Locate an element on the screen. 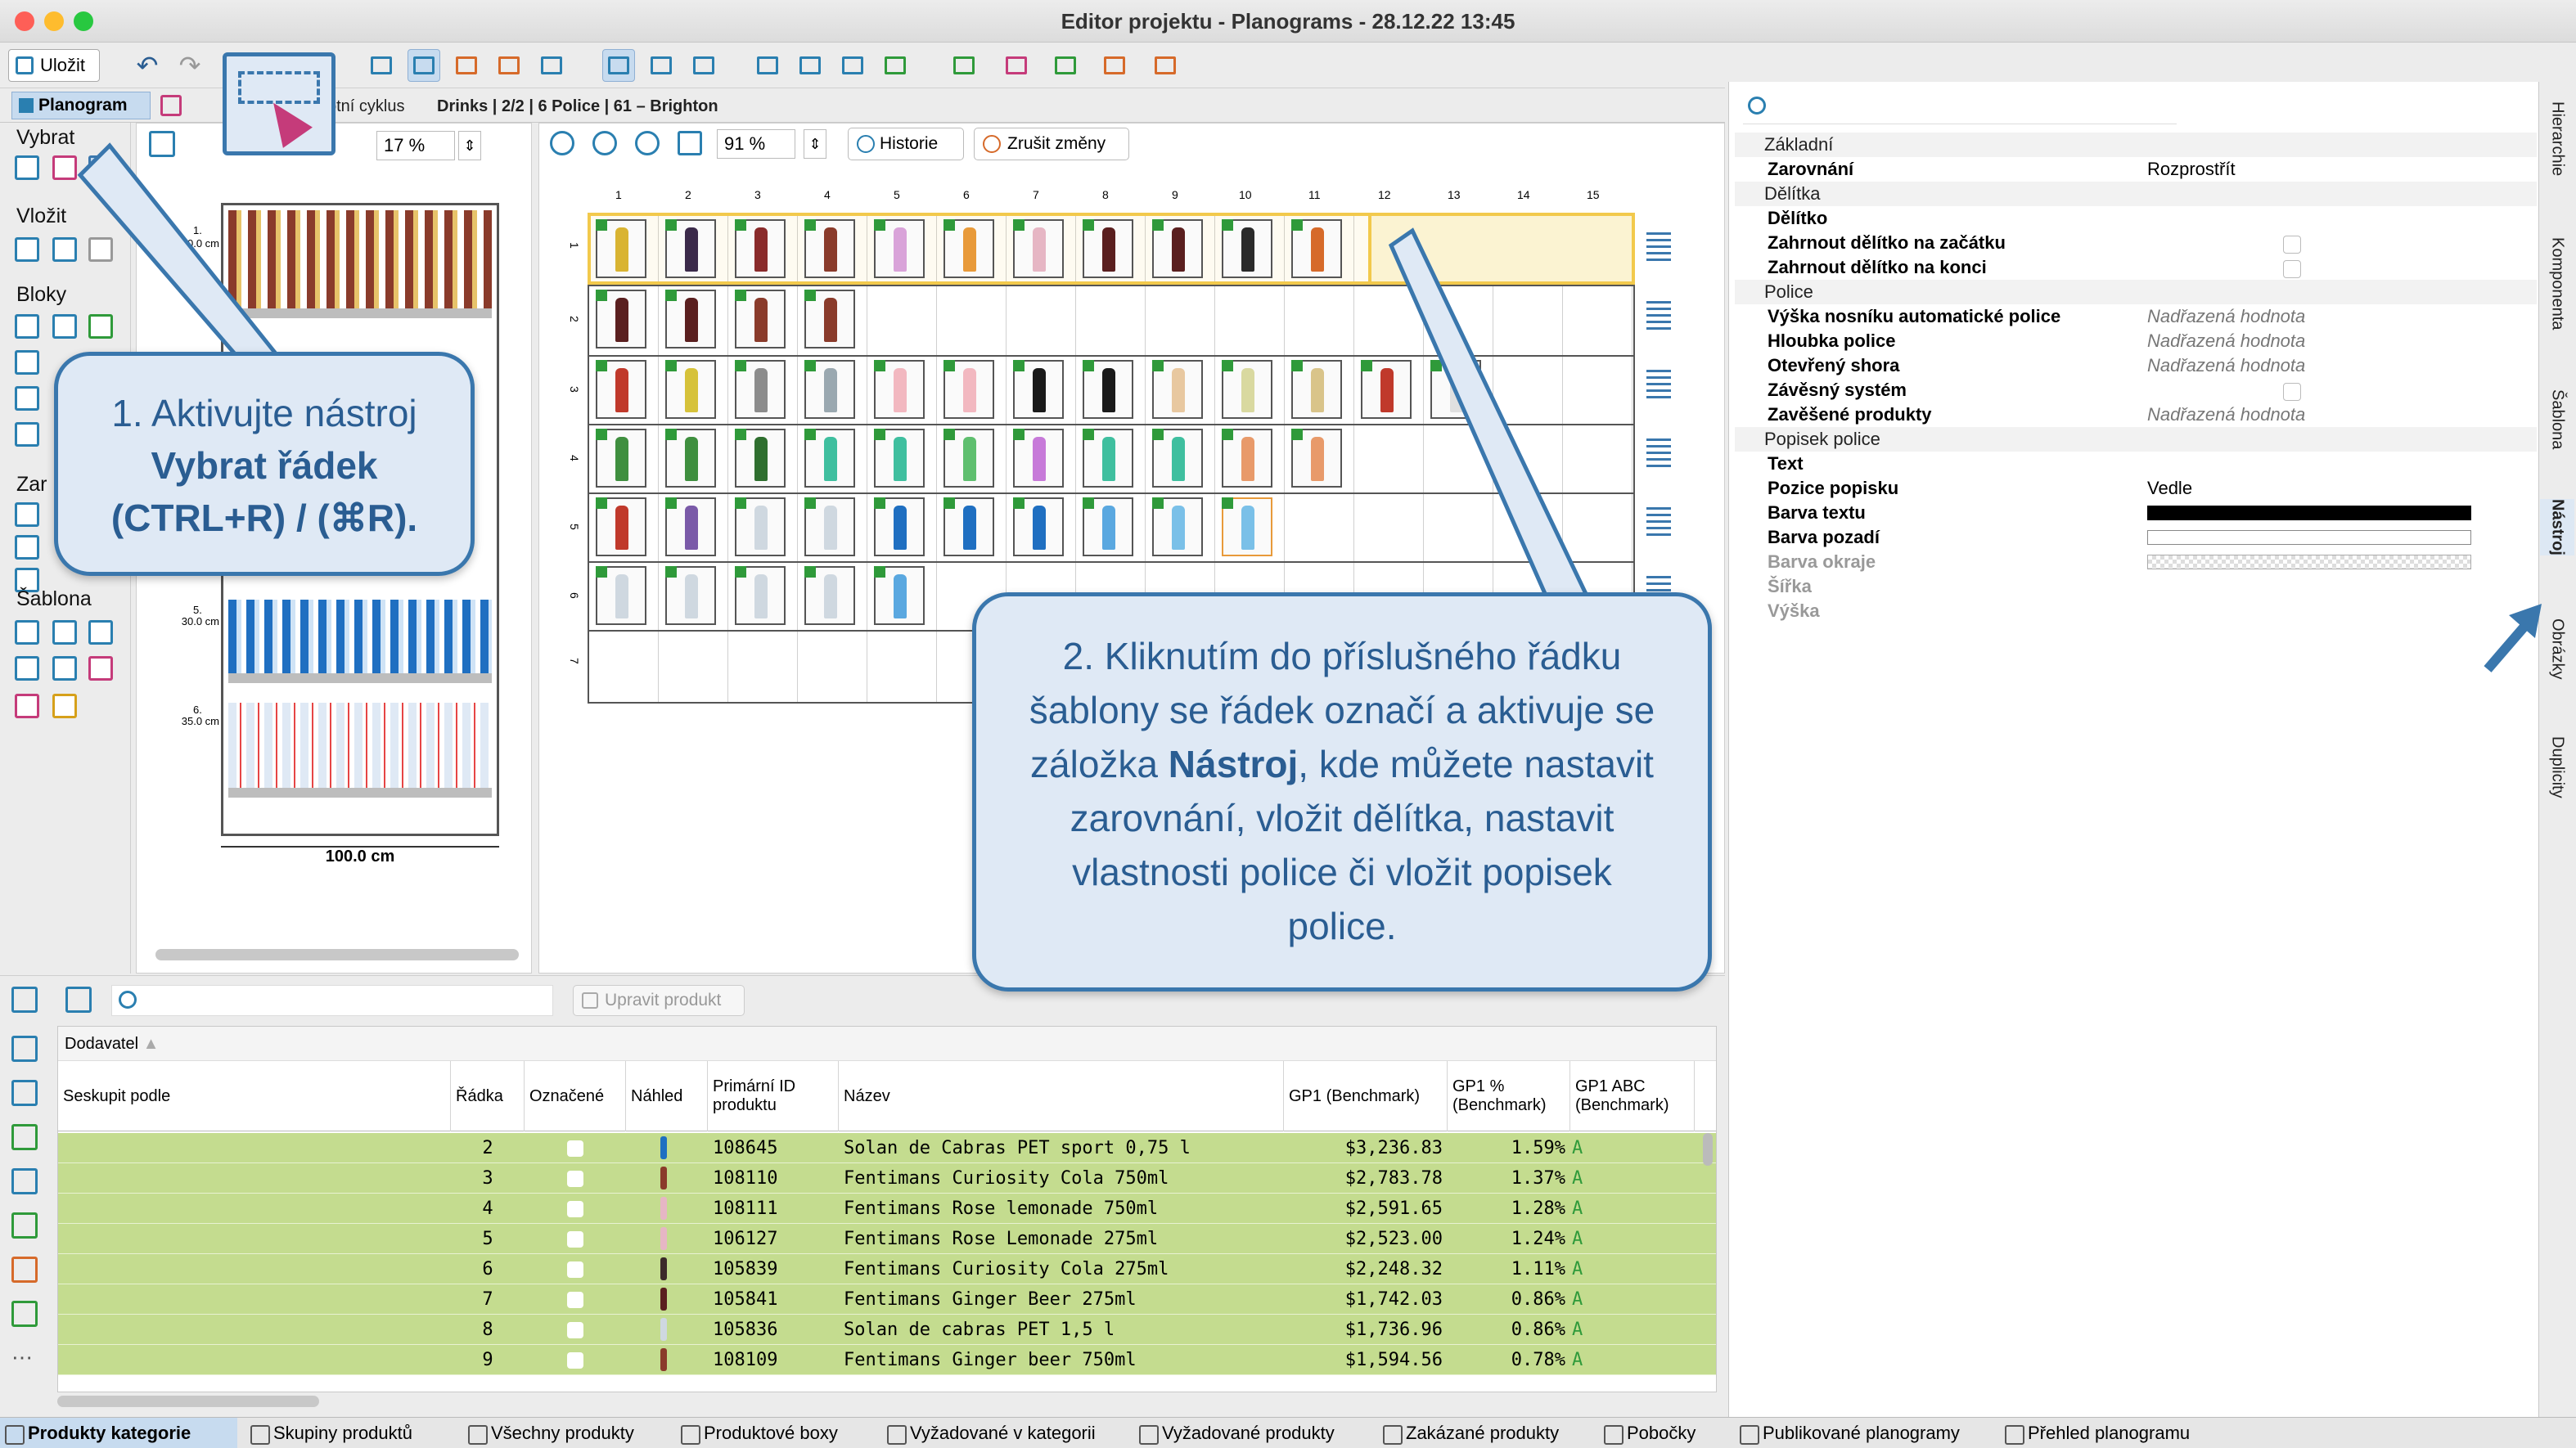 The height and width of the screenshot is (1448, 2576). tool-tab-arrow is located at coordinates (2508, 645).